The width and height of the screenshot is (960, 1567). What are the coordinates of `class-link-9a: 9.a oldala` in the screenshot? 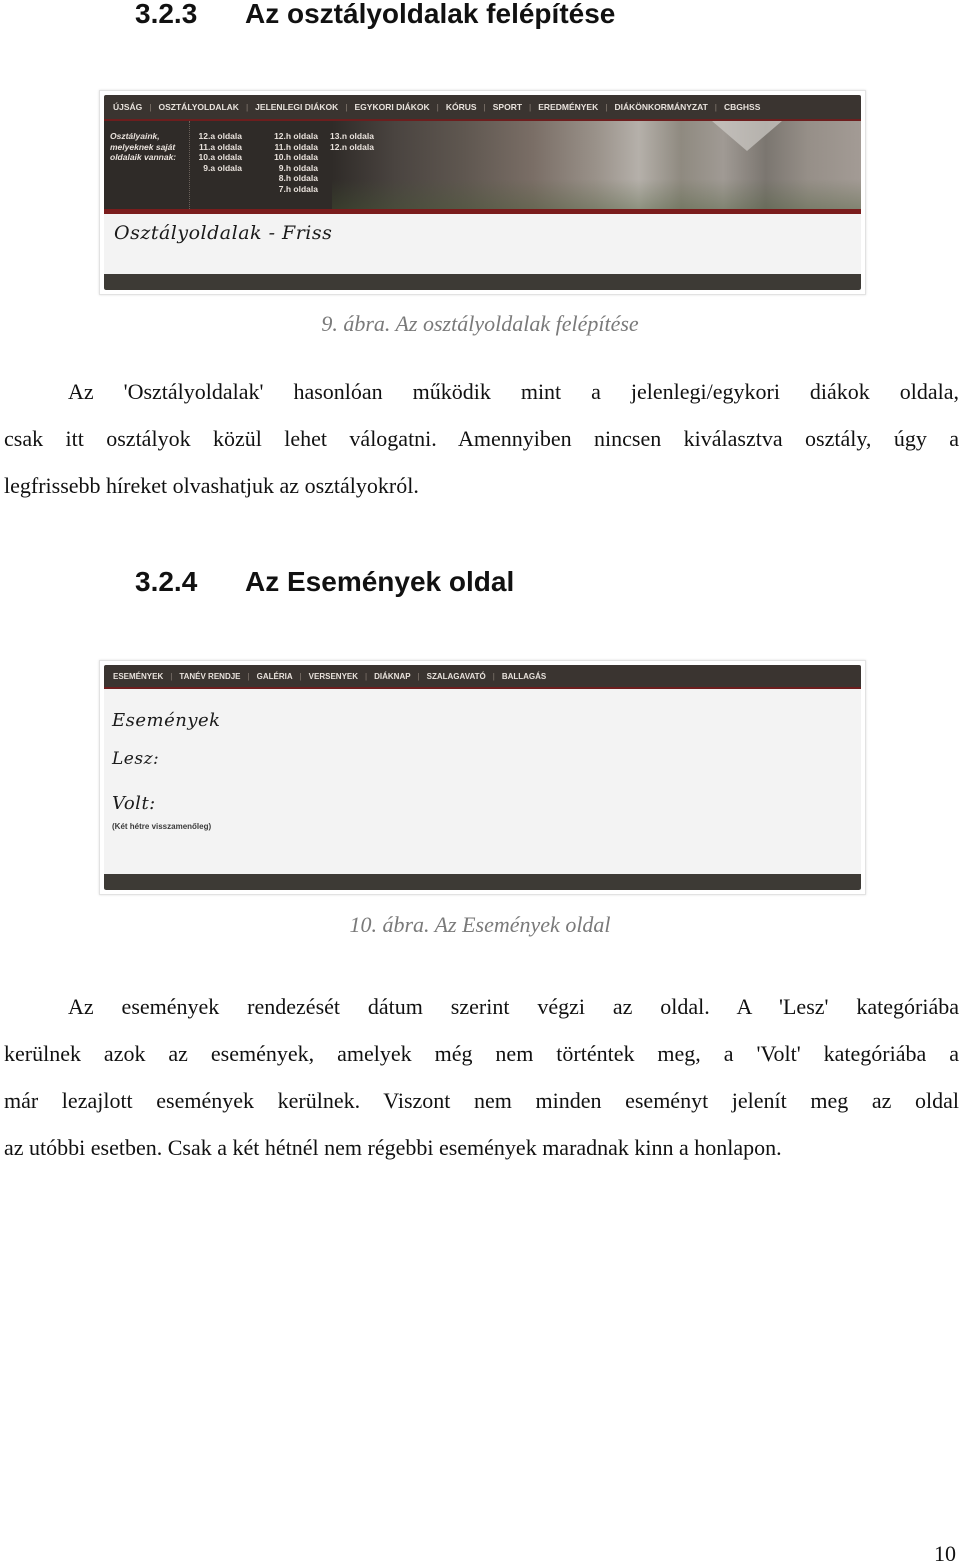 It's located at (218, 168).